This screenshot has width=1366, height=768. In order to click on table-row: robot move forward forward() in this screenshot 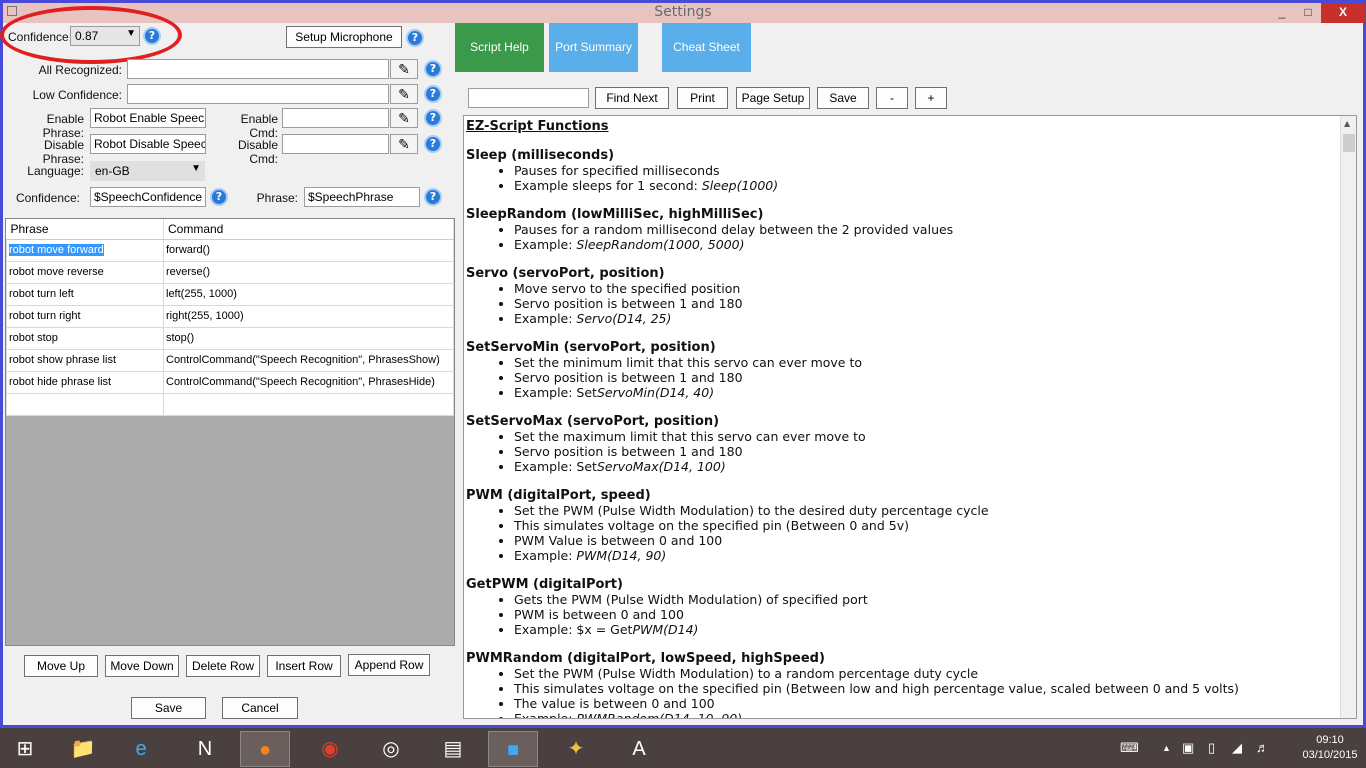, I will do `click(230, 250)`.